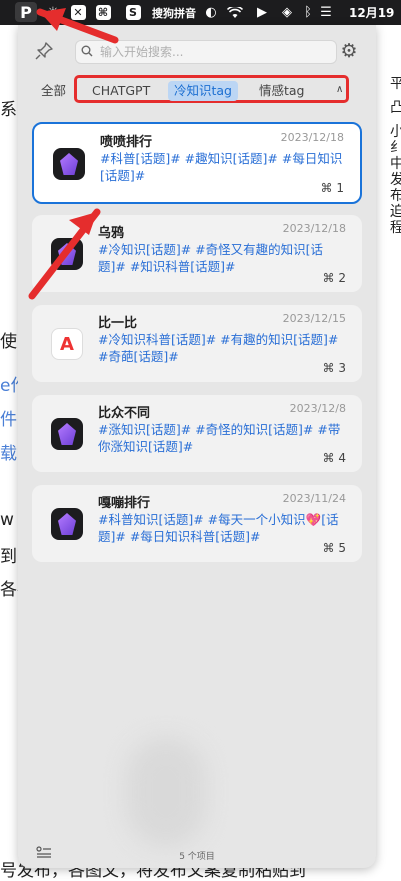 The image size is (401, 881). I want to click on background-text: w, so click(7, 520).